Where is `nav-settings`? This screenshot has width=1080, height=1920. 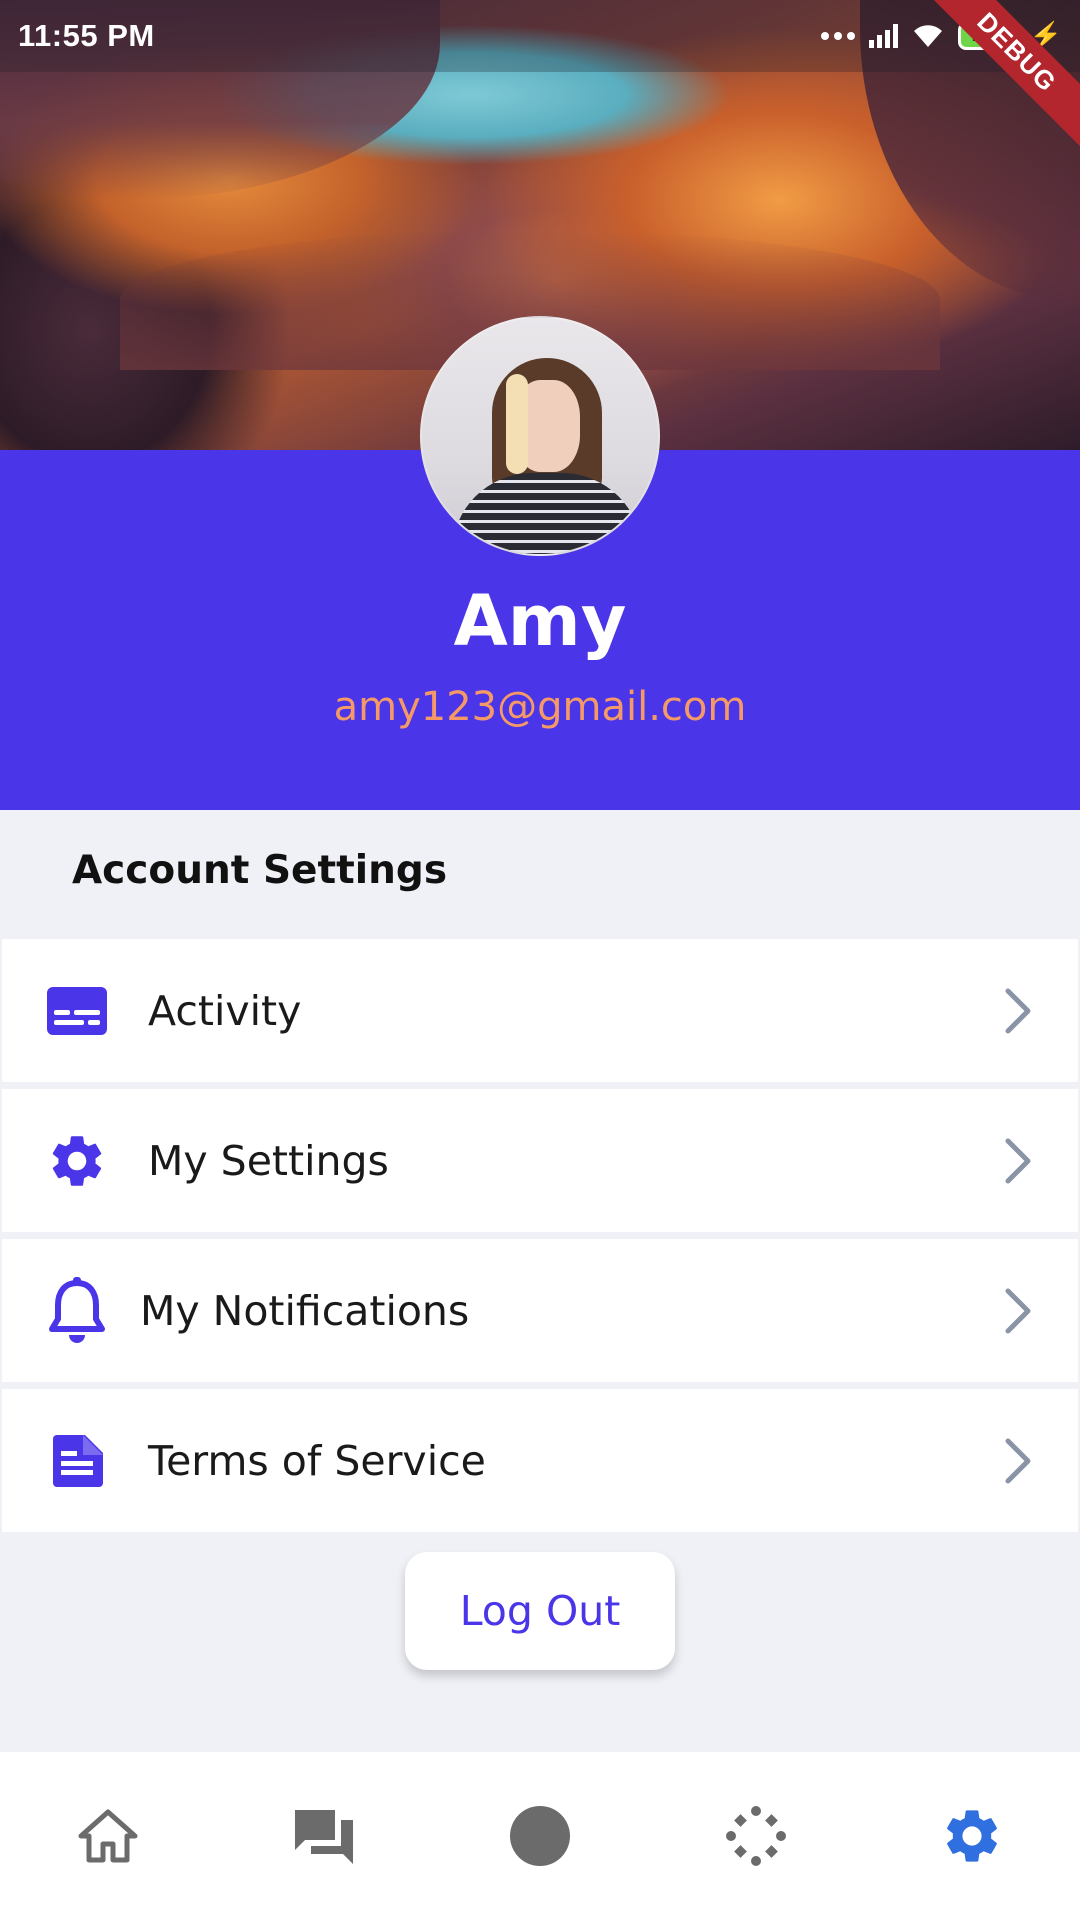
nav-settings is located at coordinates (972, 1836).